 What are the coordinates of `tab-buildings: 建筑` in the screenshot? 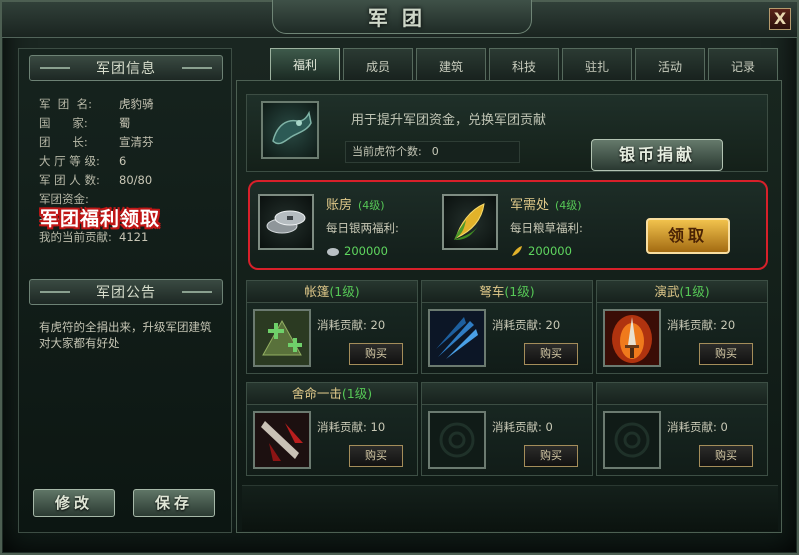 It's located at (451, 64).